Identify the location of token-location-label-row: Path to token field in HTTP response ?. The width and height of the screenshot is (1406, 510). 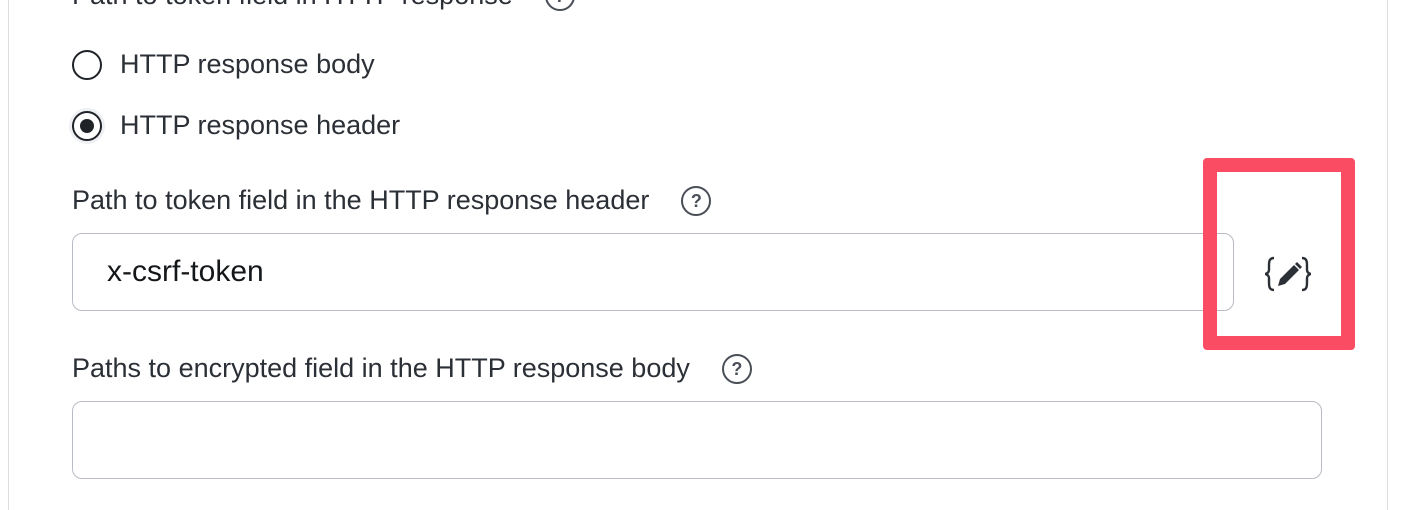
(323, 5).